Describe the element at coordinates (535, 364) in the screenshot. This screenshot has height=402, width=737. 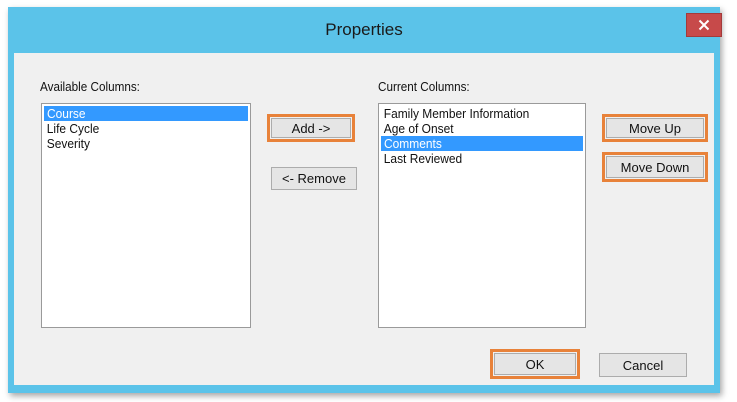
I see `ok-button: OK` at that location.